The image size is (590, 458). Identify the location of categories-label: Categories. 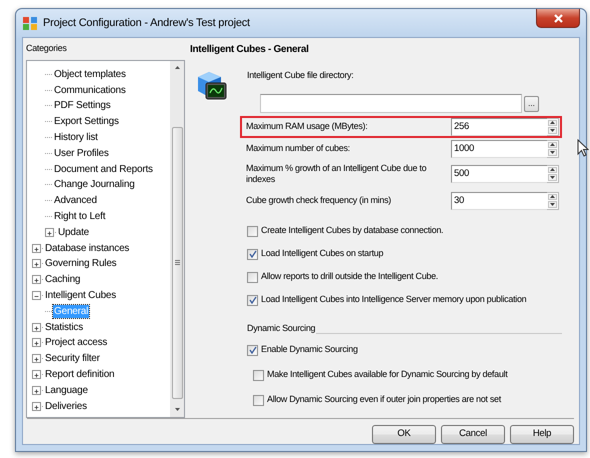
(47, 48).